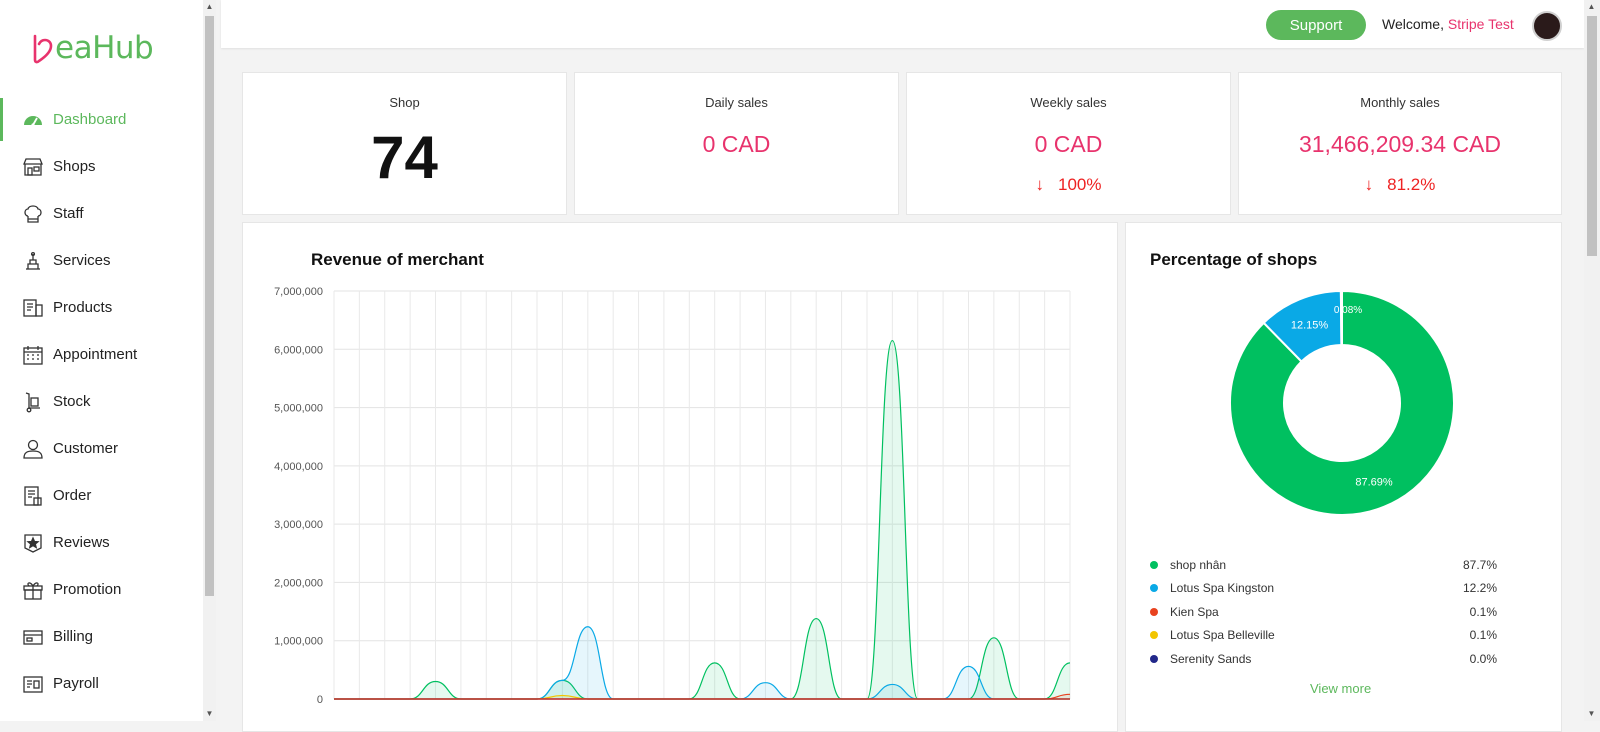 This screenshot has height=732, width=1600. I want to click on brand-name: eaHub, so click(104, 48).